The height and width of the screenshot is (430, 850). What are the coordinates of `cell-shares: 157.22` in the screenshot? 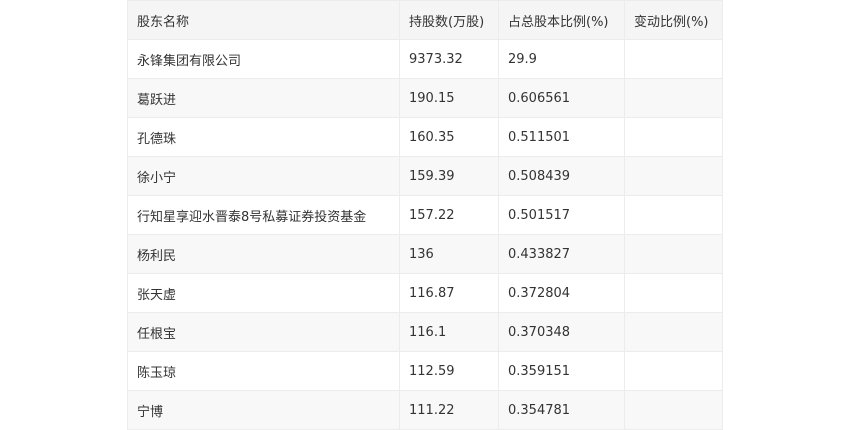 It's located at (449, 215).